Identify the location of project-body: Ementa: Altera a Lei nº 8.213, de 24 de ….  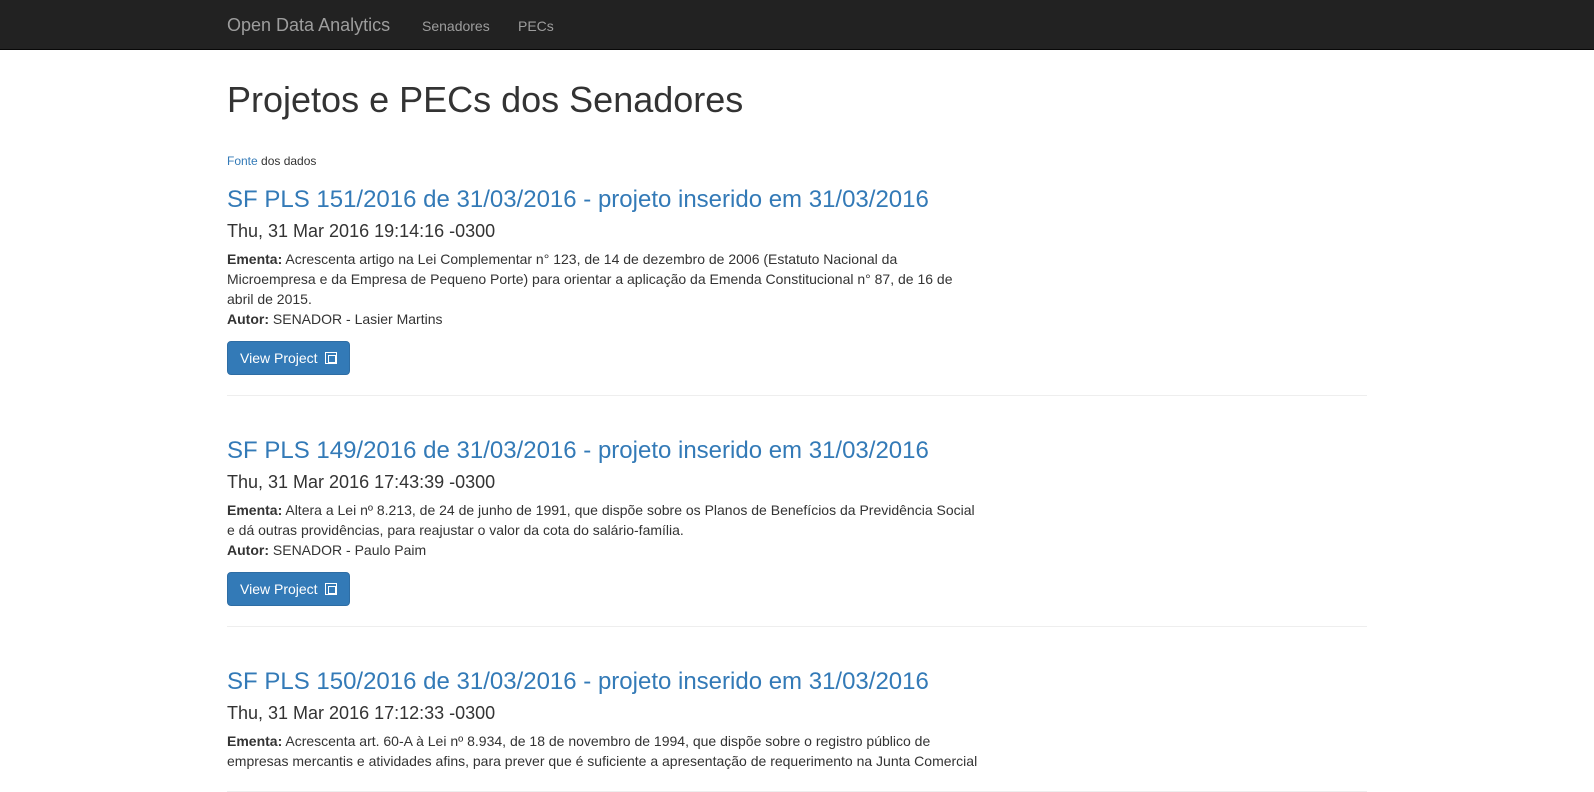
(603, 530).